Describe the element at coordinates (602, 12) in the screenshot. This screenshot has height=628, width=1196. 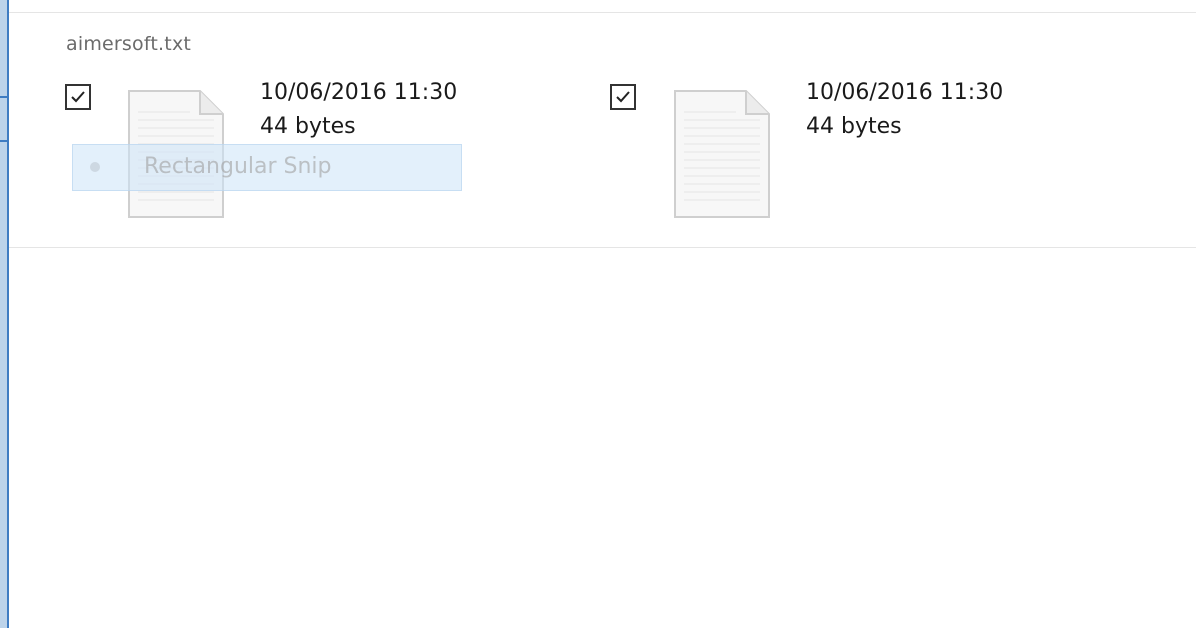
I see `top-divider` at that location.